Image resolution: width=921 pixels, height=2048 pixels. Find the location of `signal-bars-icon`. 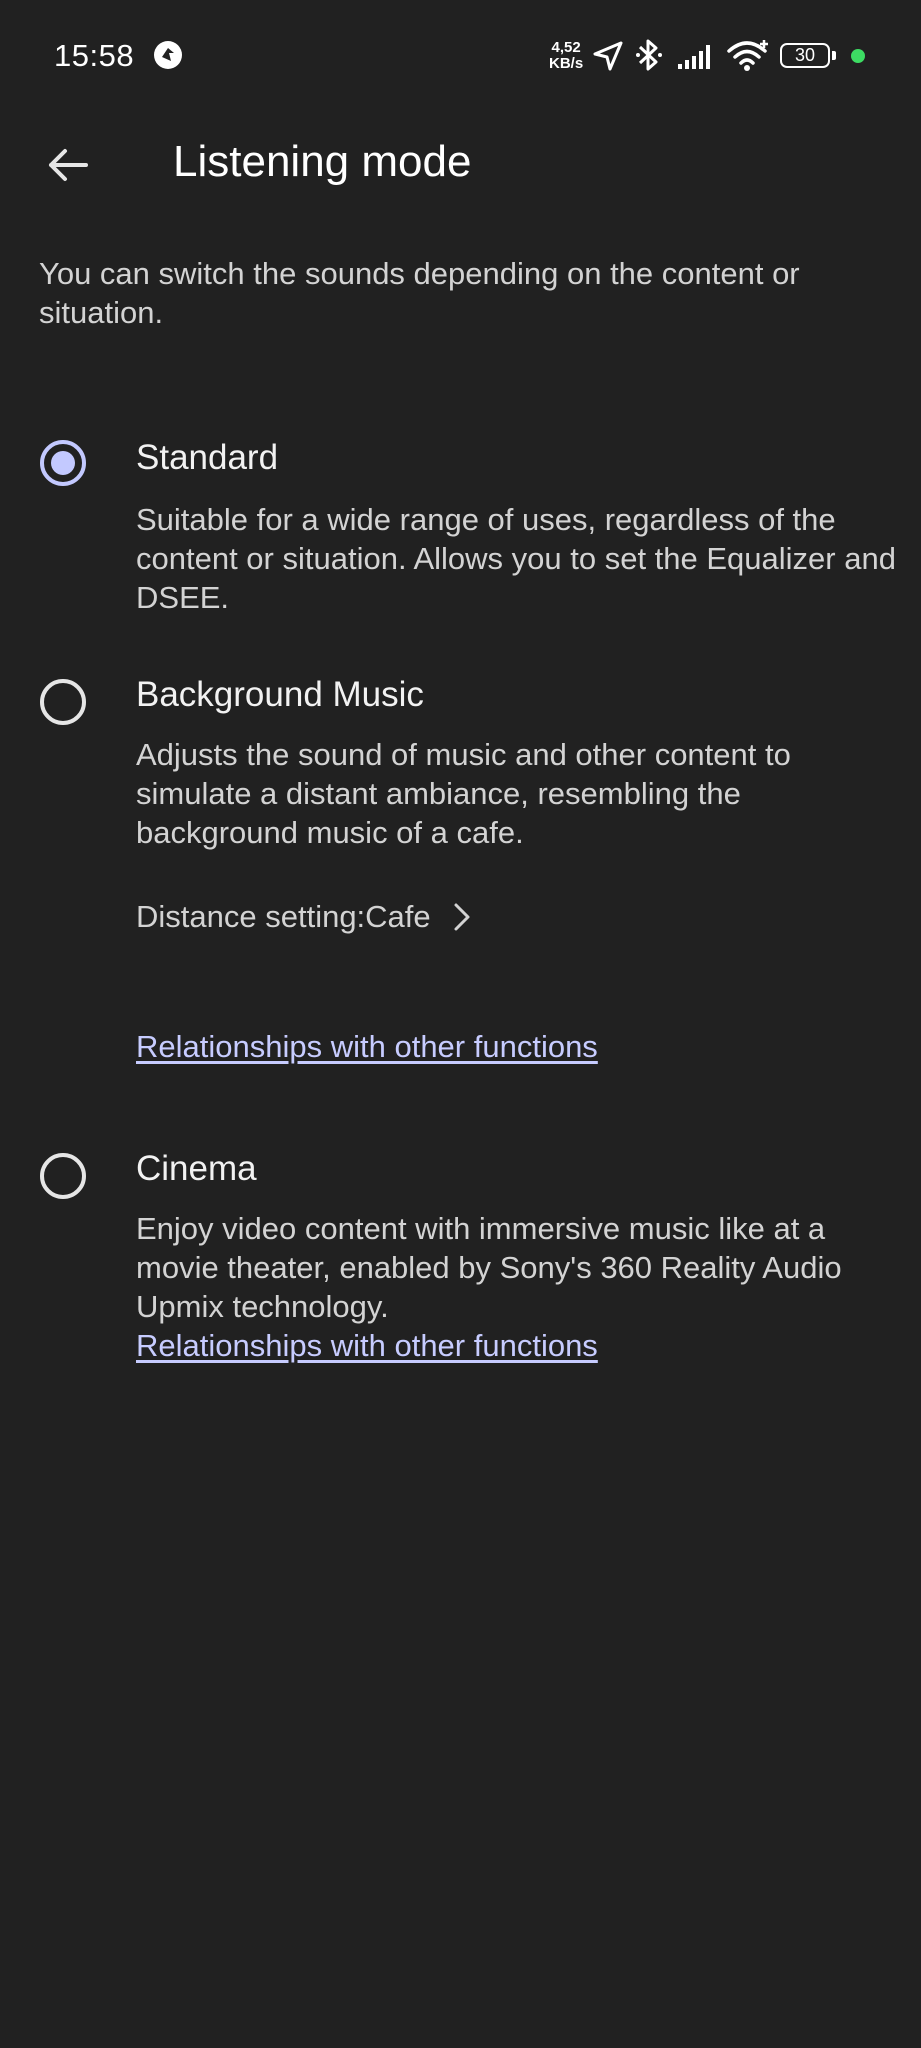

signal-bars-icon is located at coordinates (694, 57).